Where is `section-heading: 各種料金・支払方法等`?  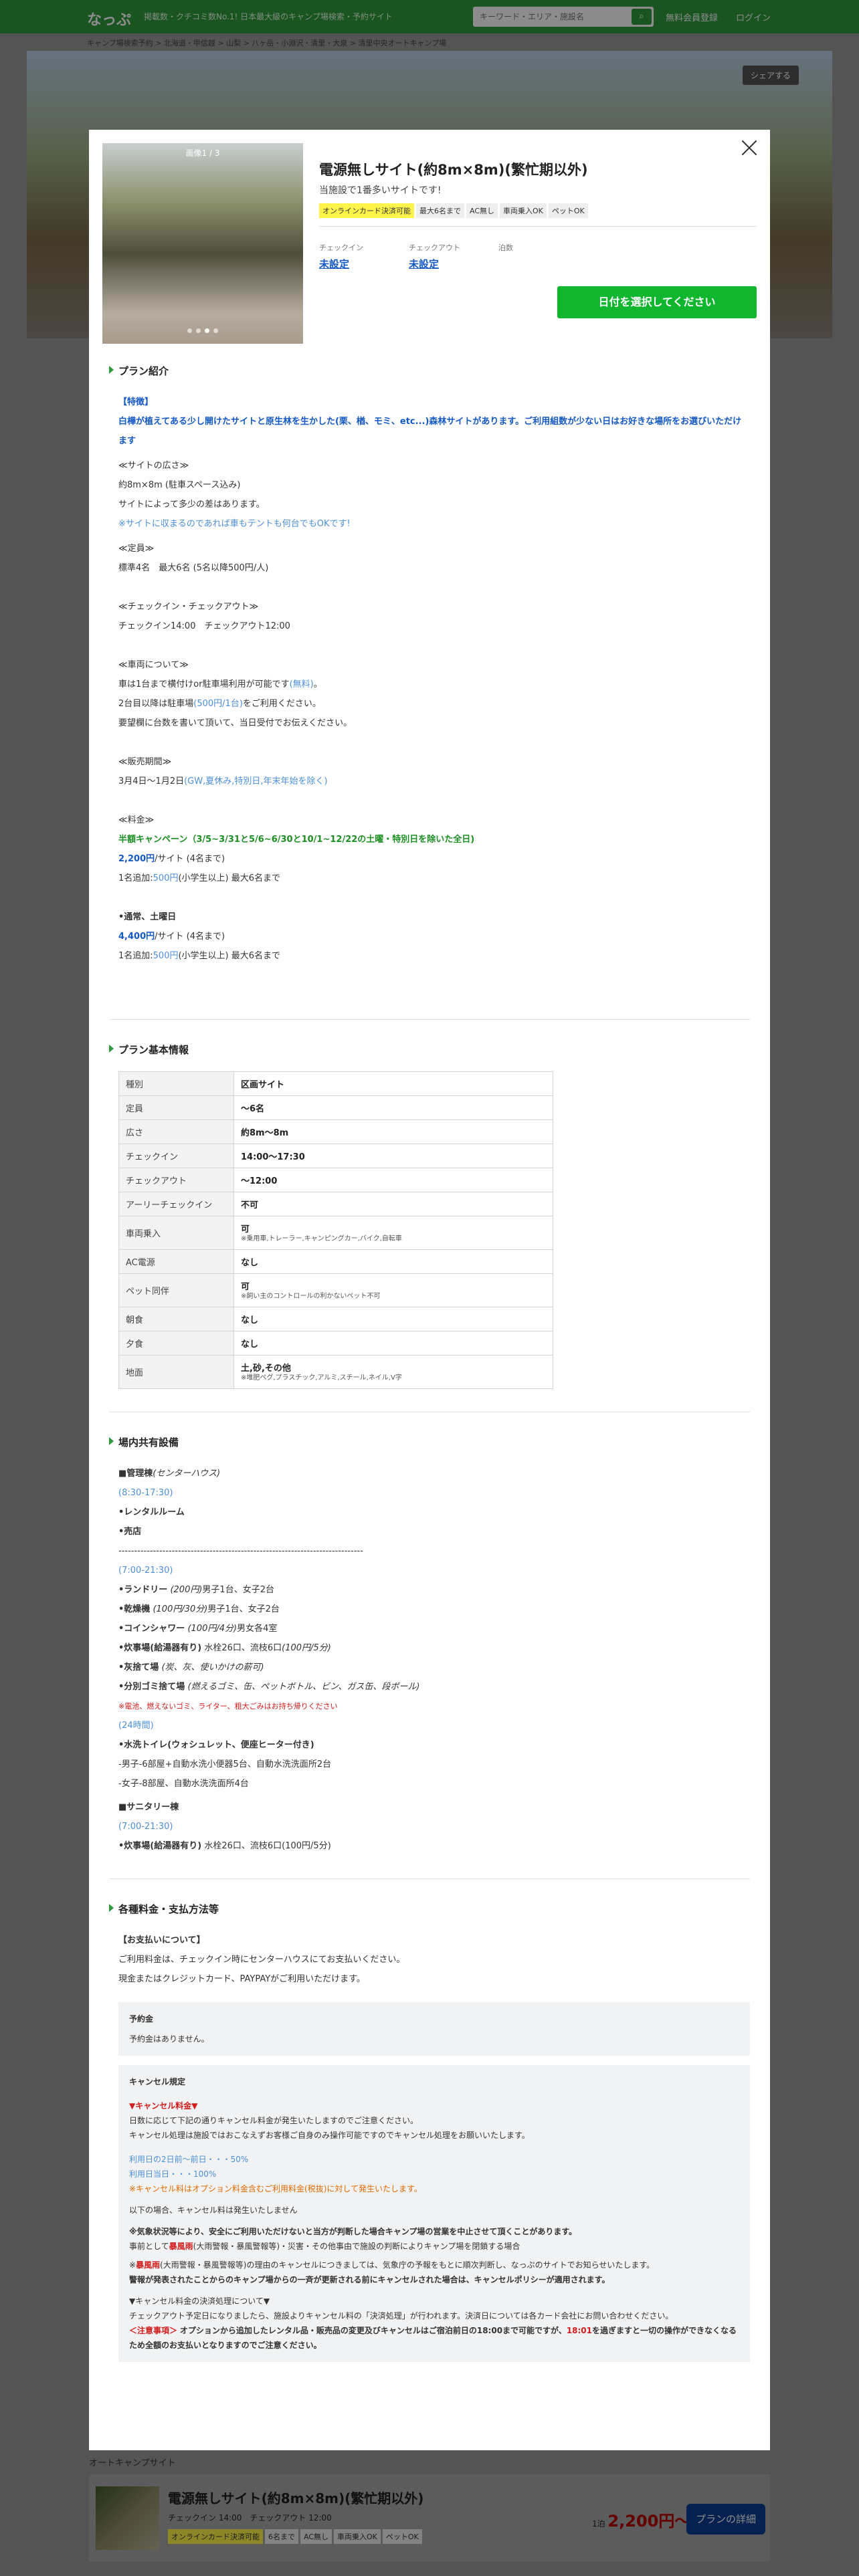
section-heading: 各種料金・支払方法等 is located at coordinates (429, 1909).